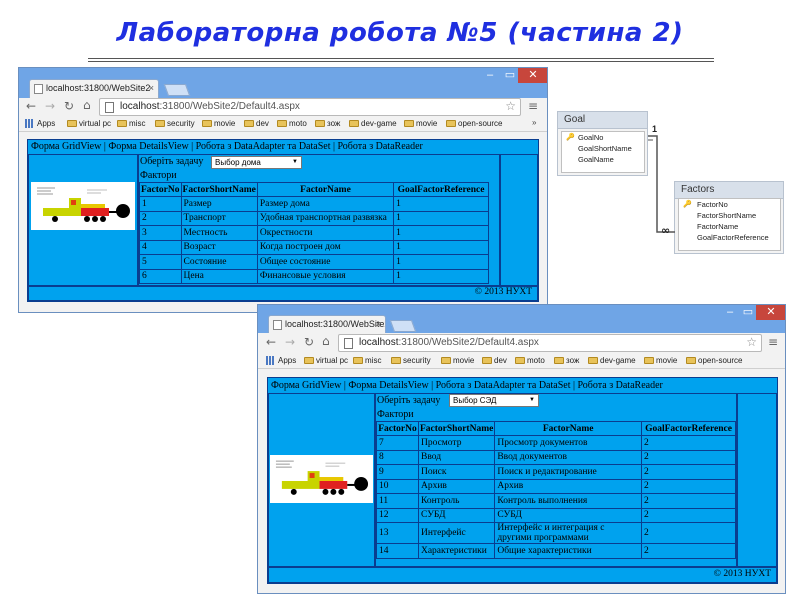 The height and width of the screenshot is (600, 800). Describe the element at coordinates (729, 190) in the screenshot. I see `er-table-title: Factors` at that location.